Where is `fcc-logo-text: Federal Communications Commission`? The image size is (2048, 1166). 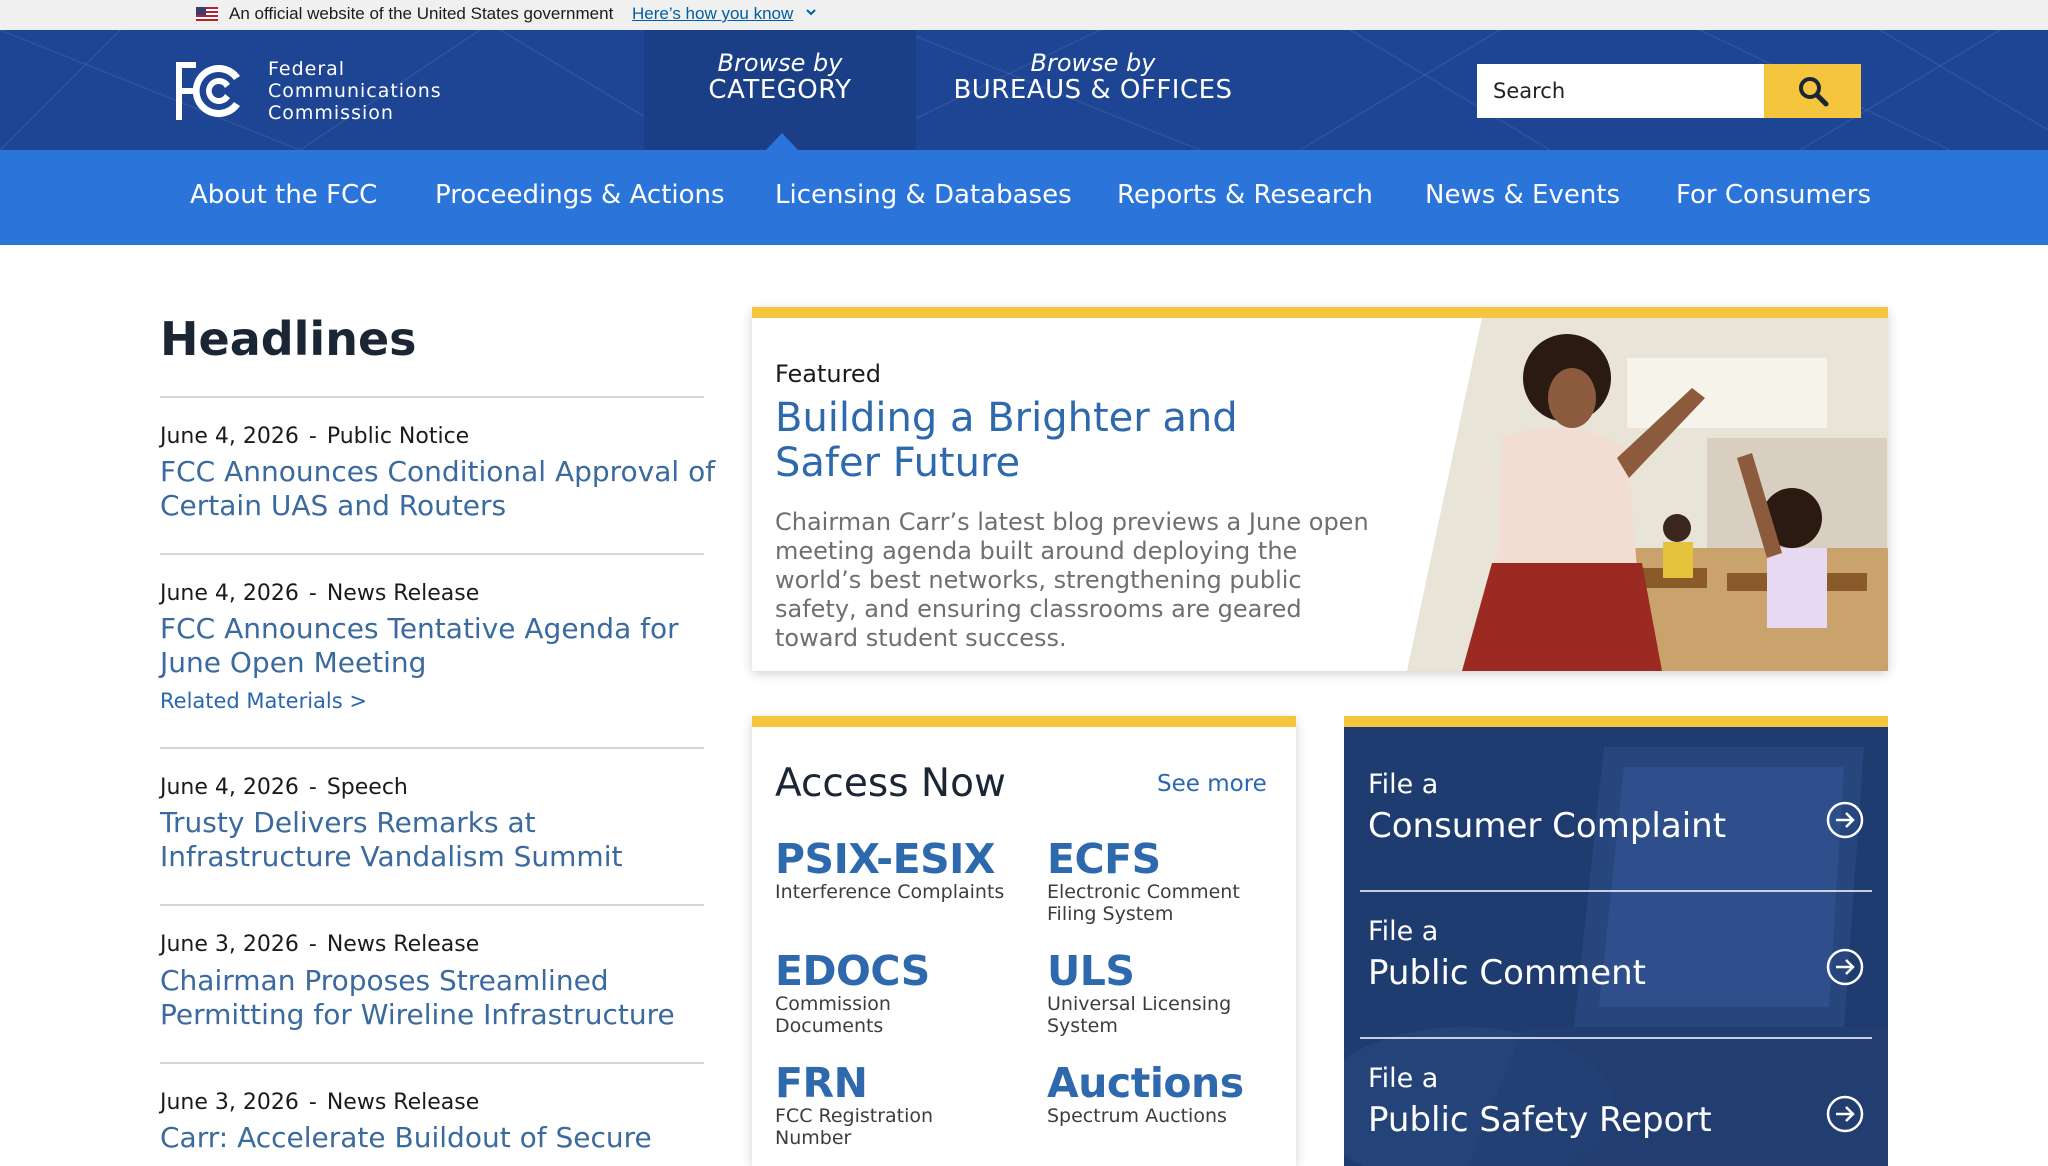
fcc-logo-text: Federal Communications Commission is located at coordinates (355, 91).